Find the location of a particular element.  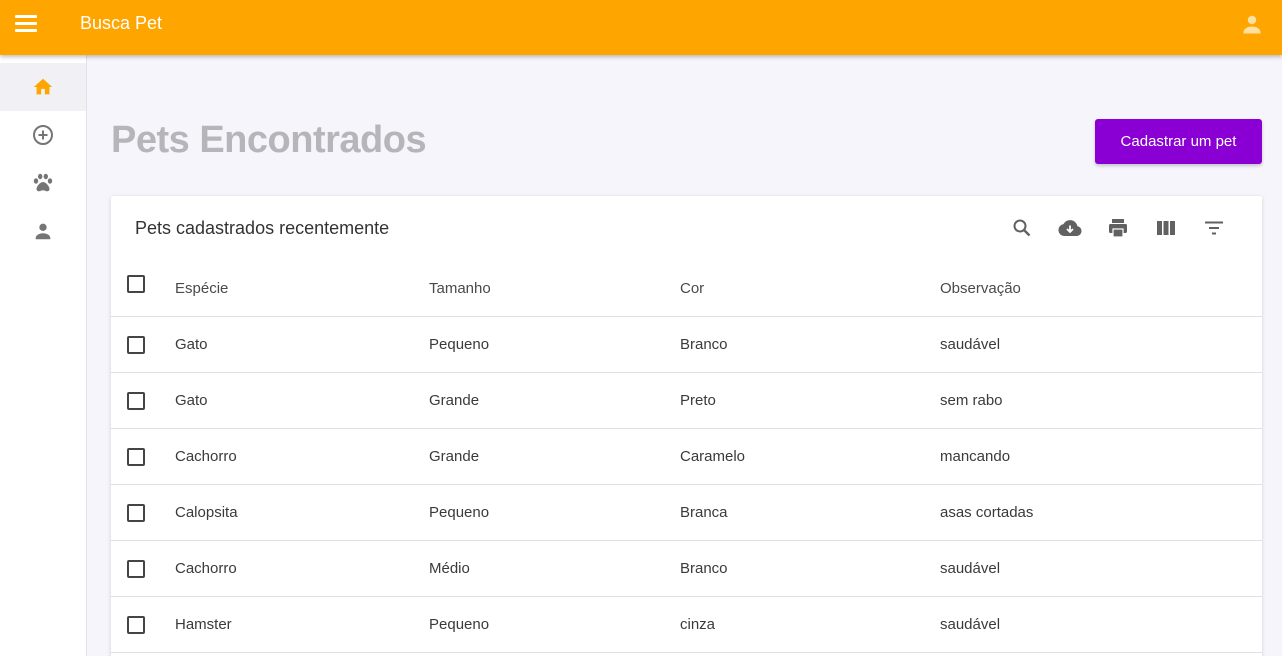

cell-especie: Hamster is located at coordinates (203, 624).